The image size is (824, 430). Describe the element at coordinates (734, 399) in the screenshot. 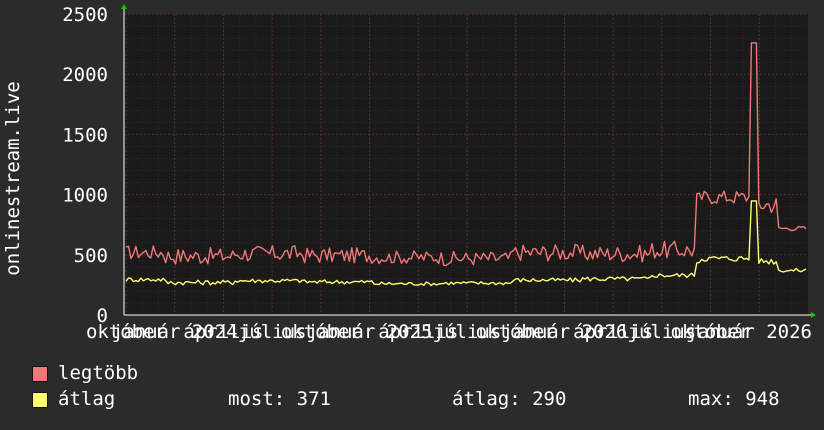

I see `stat-max: max: 948` at that location.